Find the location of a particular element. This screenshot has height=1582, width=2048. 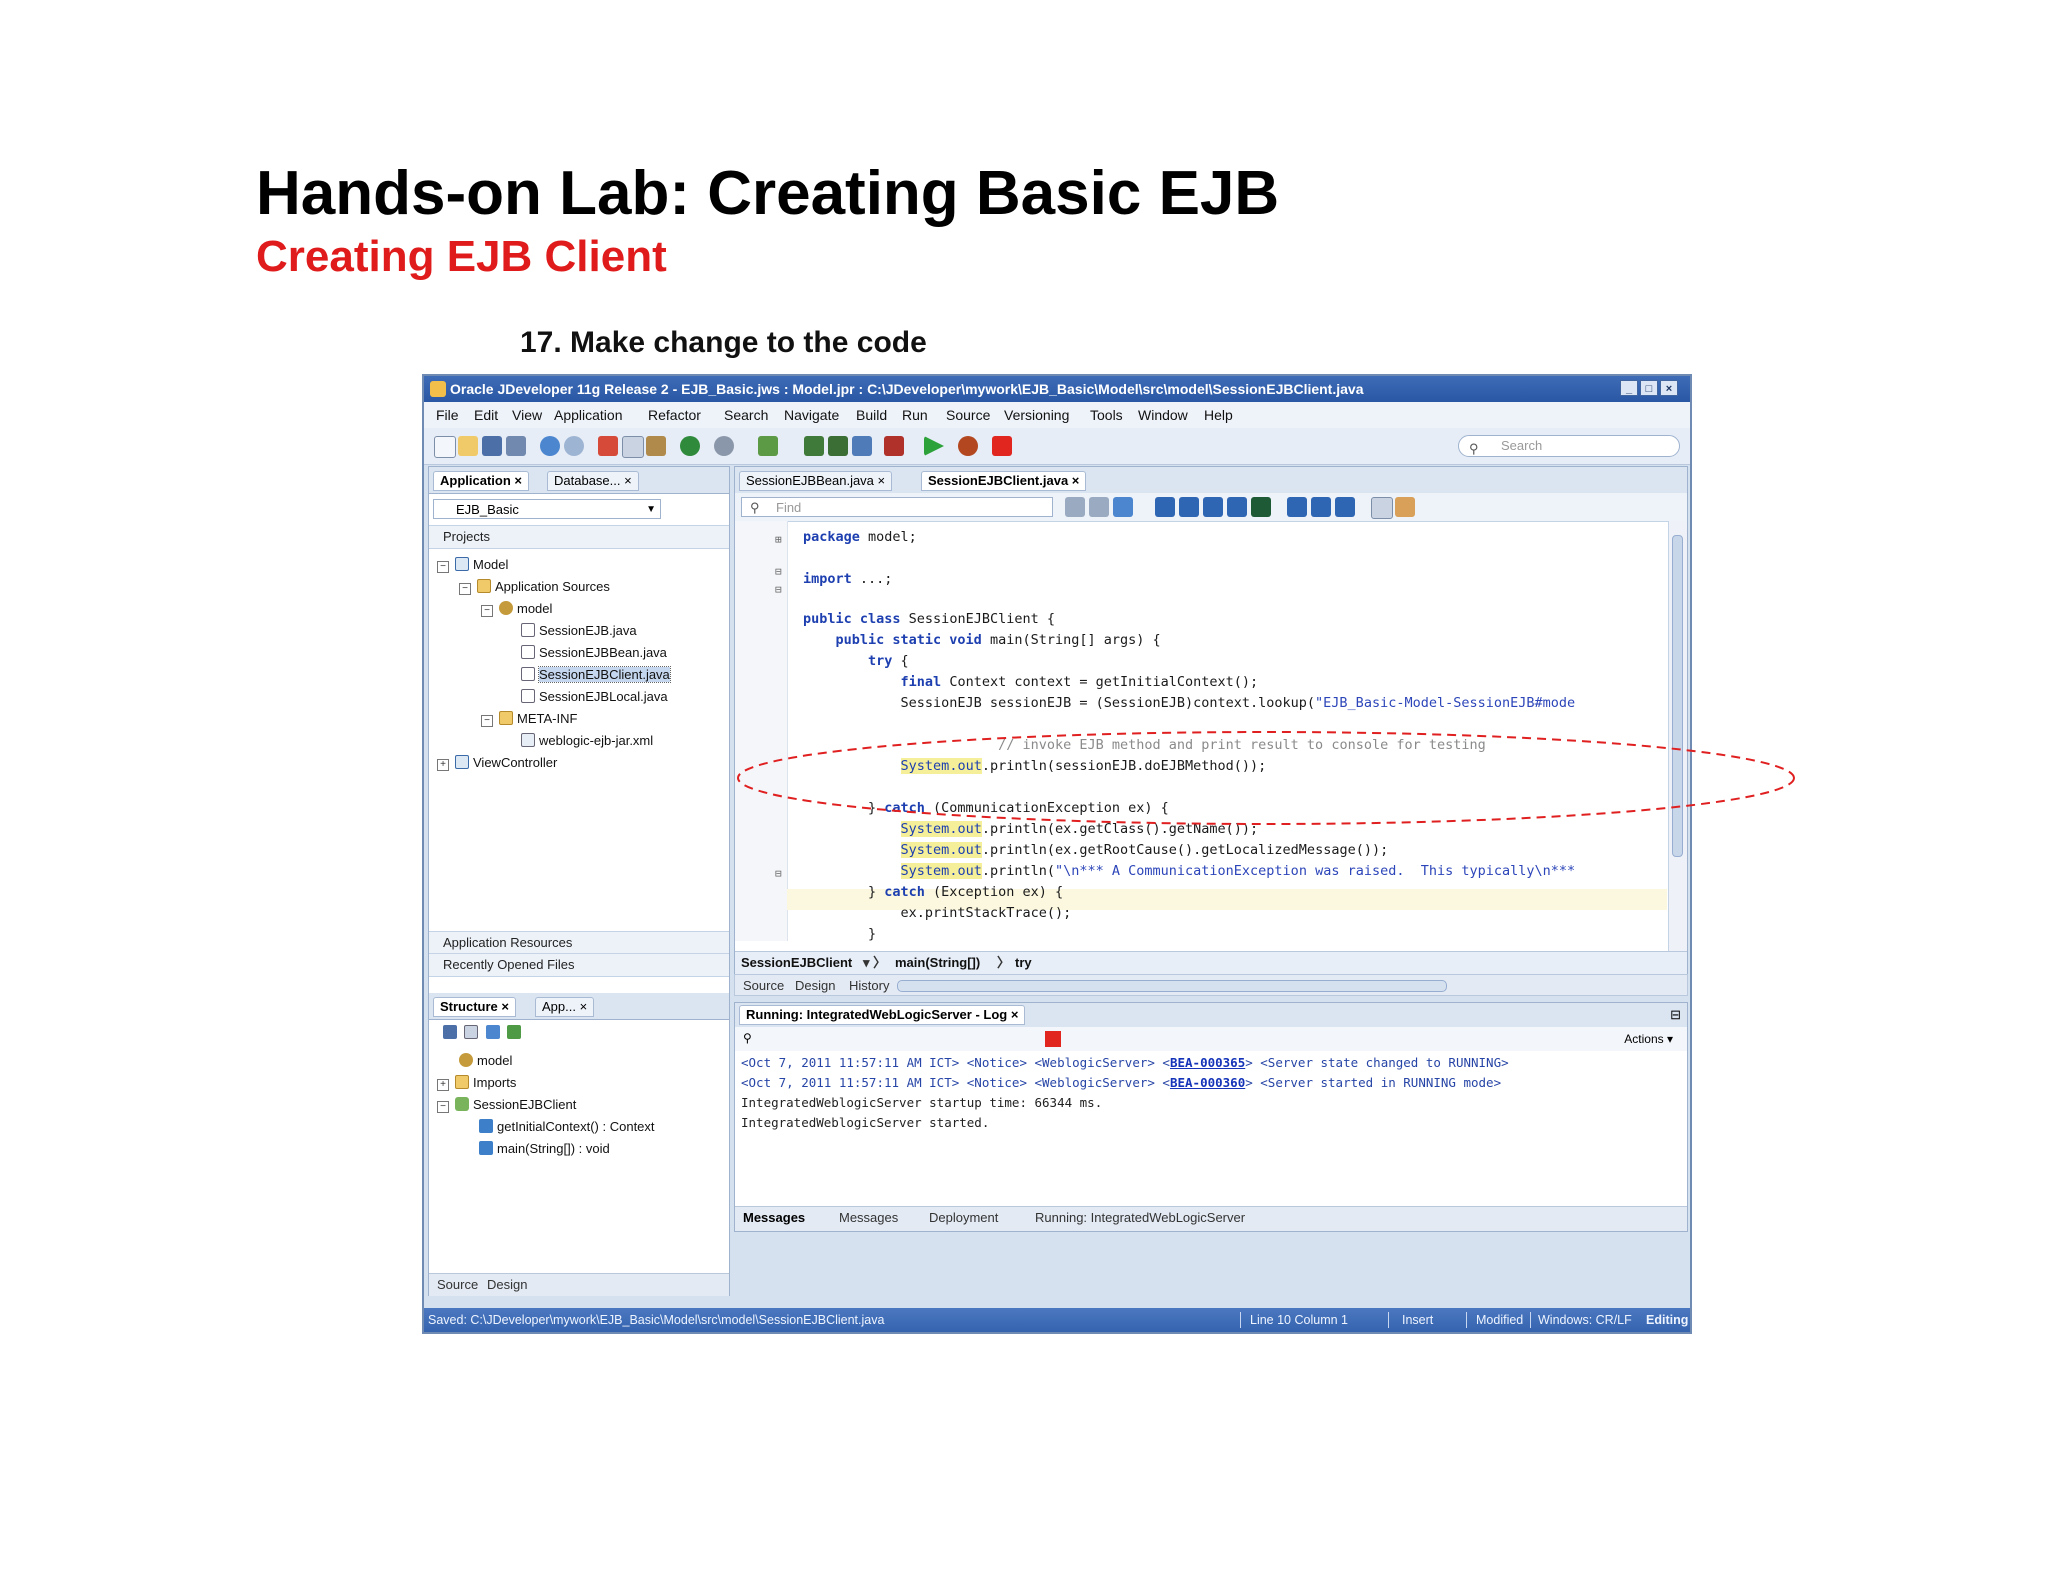

tree-node-meta-inf: − META-INF is located at coordinates (529, 719).